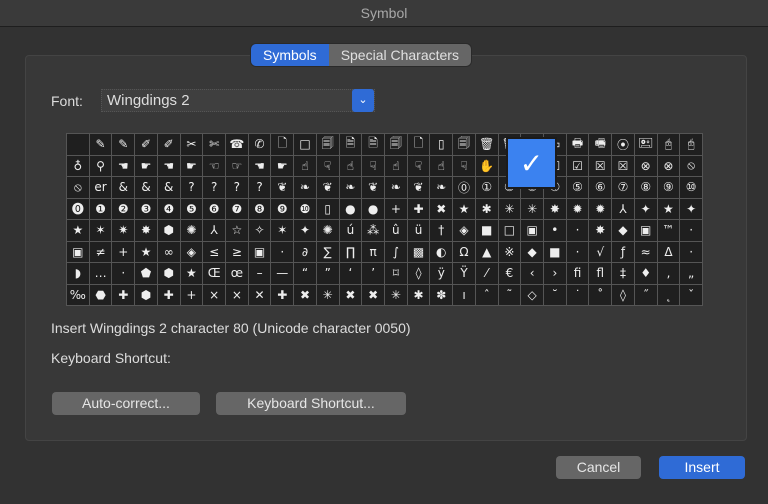 Image resolution: width=768 pixels, height=504 pixels. Describe the element at coordinates (623, 251) in the screenshot. I see `symbol-cell: ƒ` at that location.